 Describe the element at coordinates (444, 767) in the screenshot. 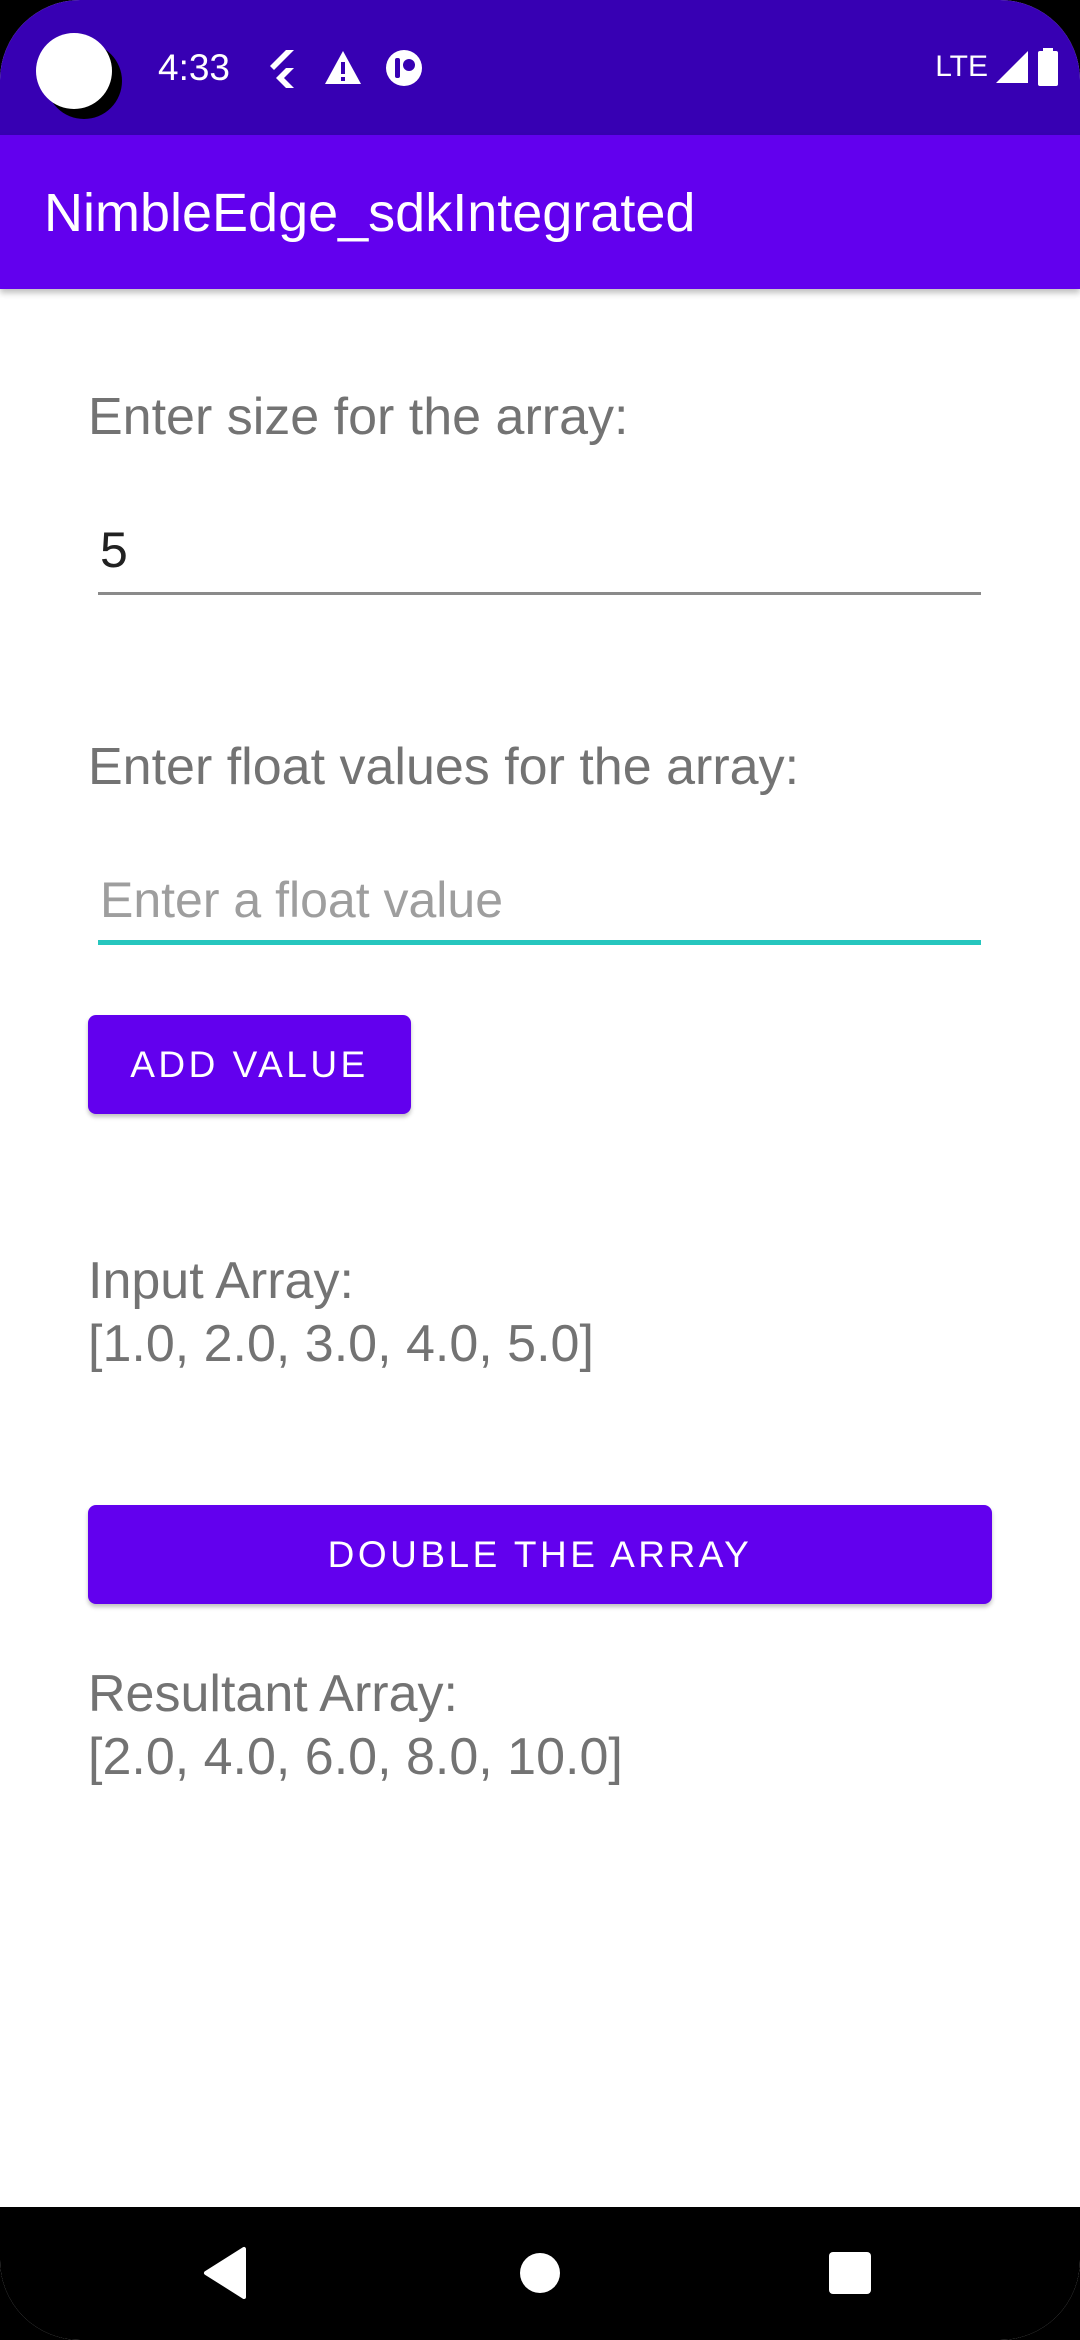

I see `float-values-label: Enter float values for the array:` at that location.